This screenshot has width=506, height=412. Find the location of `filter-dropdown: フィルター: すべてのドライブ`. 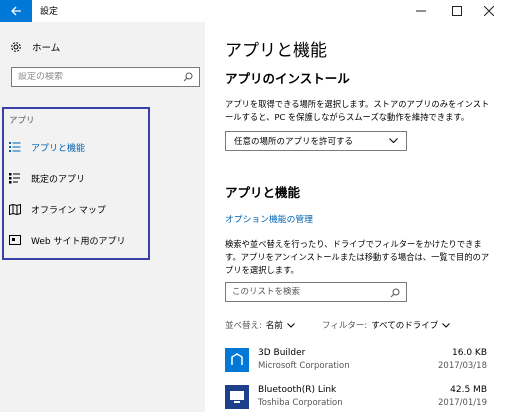

filter-dropdown: フィルター: すべてのドライブ is located at coordinates (386, 325).